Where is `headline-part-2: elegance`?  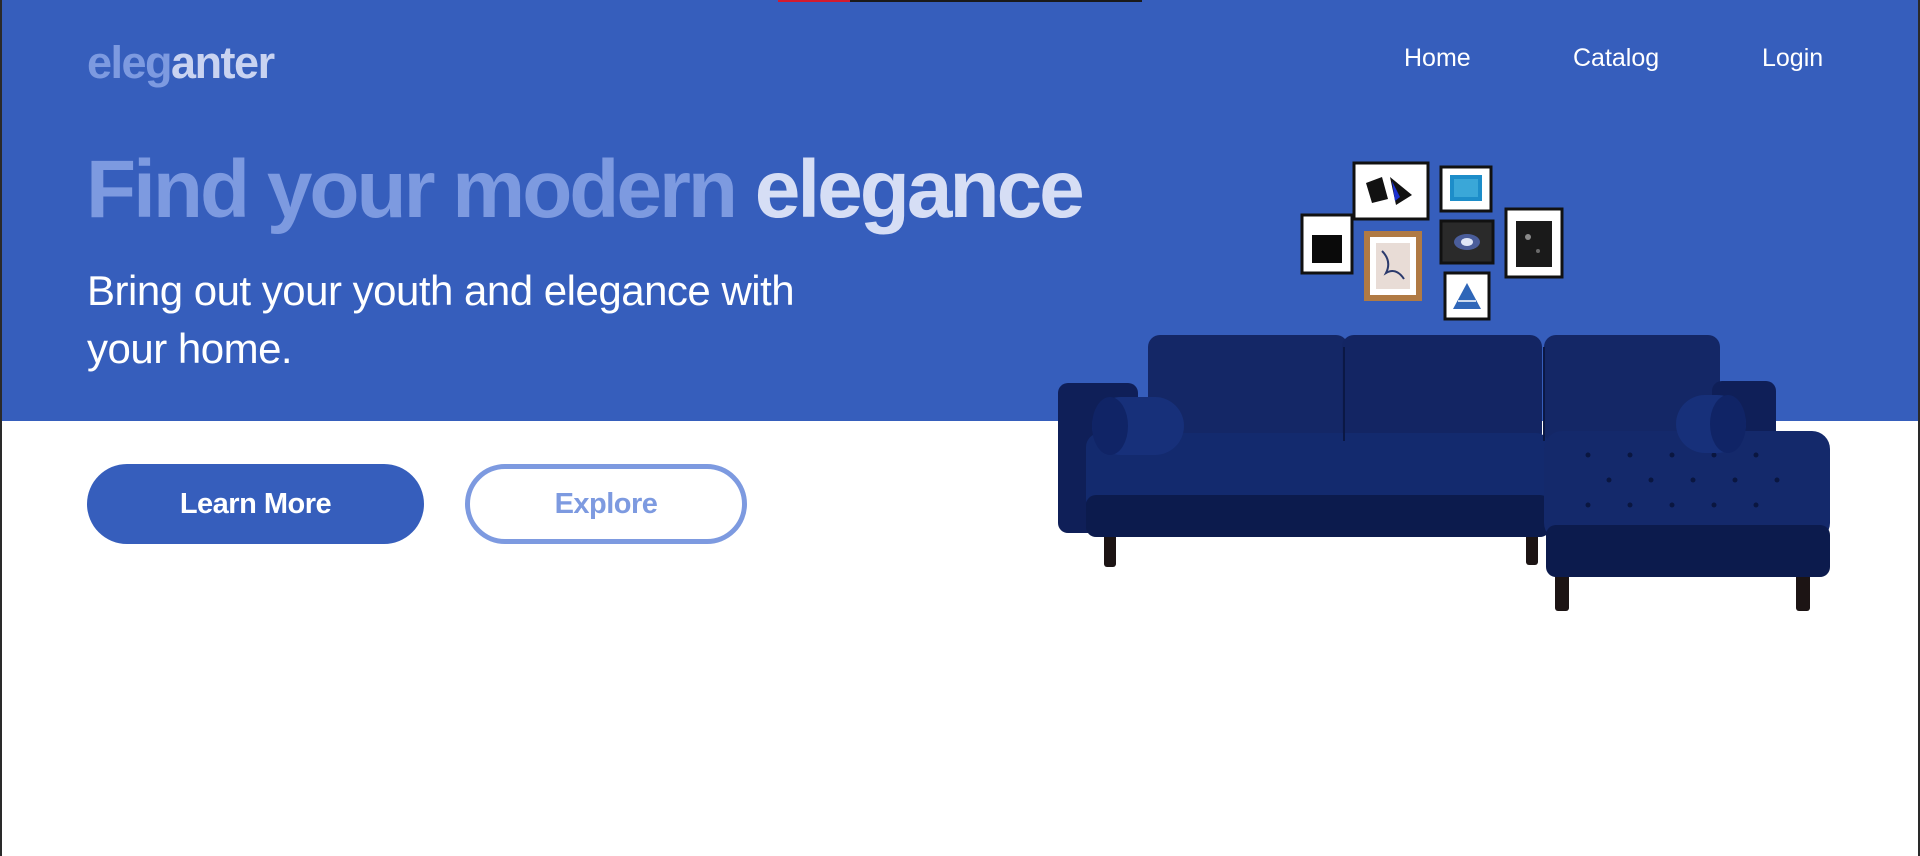
headline-part-2: elegance is located at coordinates (919, 189).